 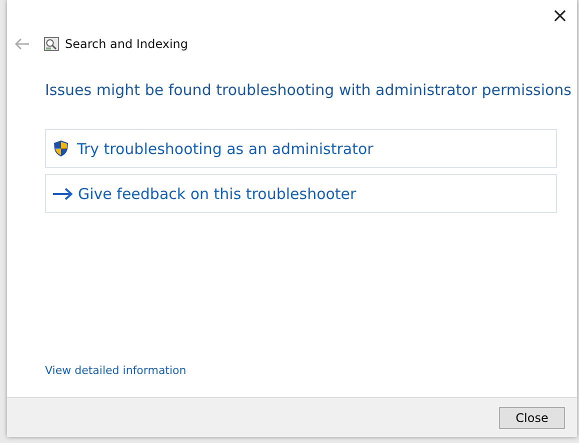 What do you see at coordinates (115, 370) in the screenshot?
I see `details-link: View detailed information` at bounding box center [115, 370].